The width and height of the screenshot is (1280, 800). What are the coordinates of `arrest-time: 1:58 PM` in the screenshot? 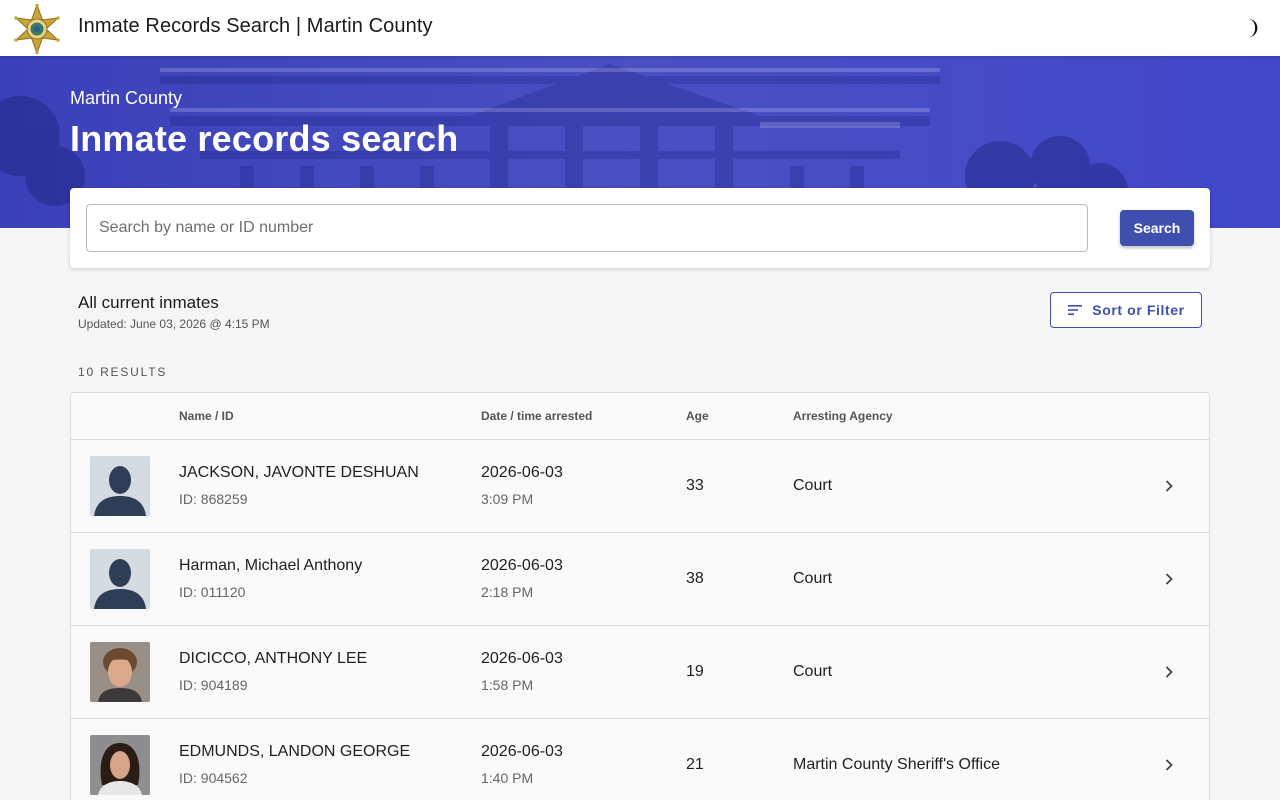 It's located at (507, 685).